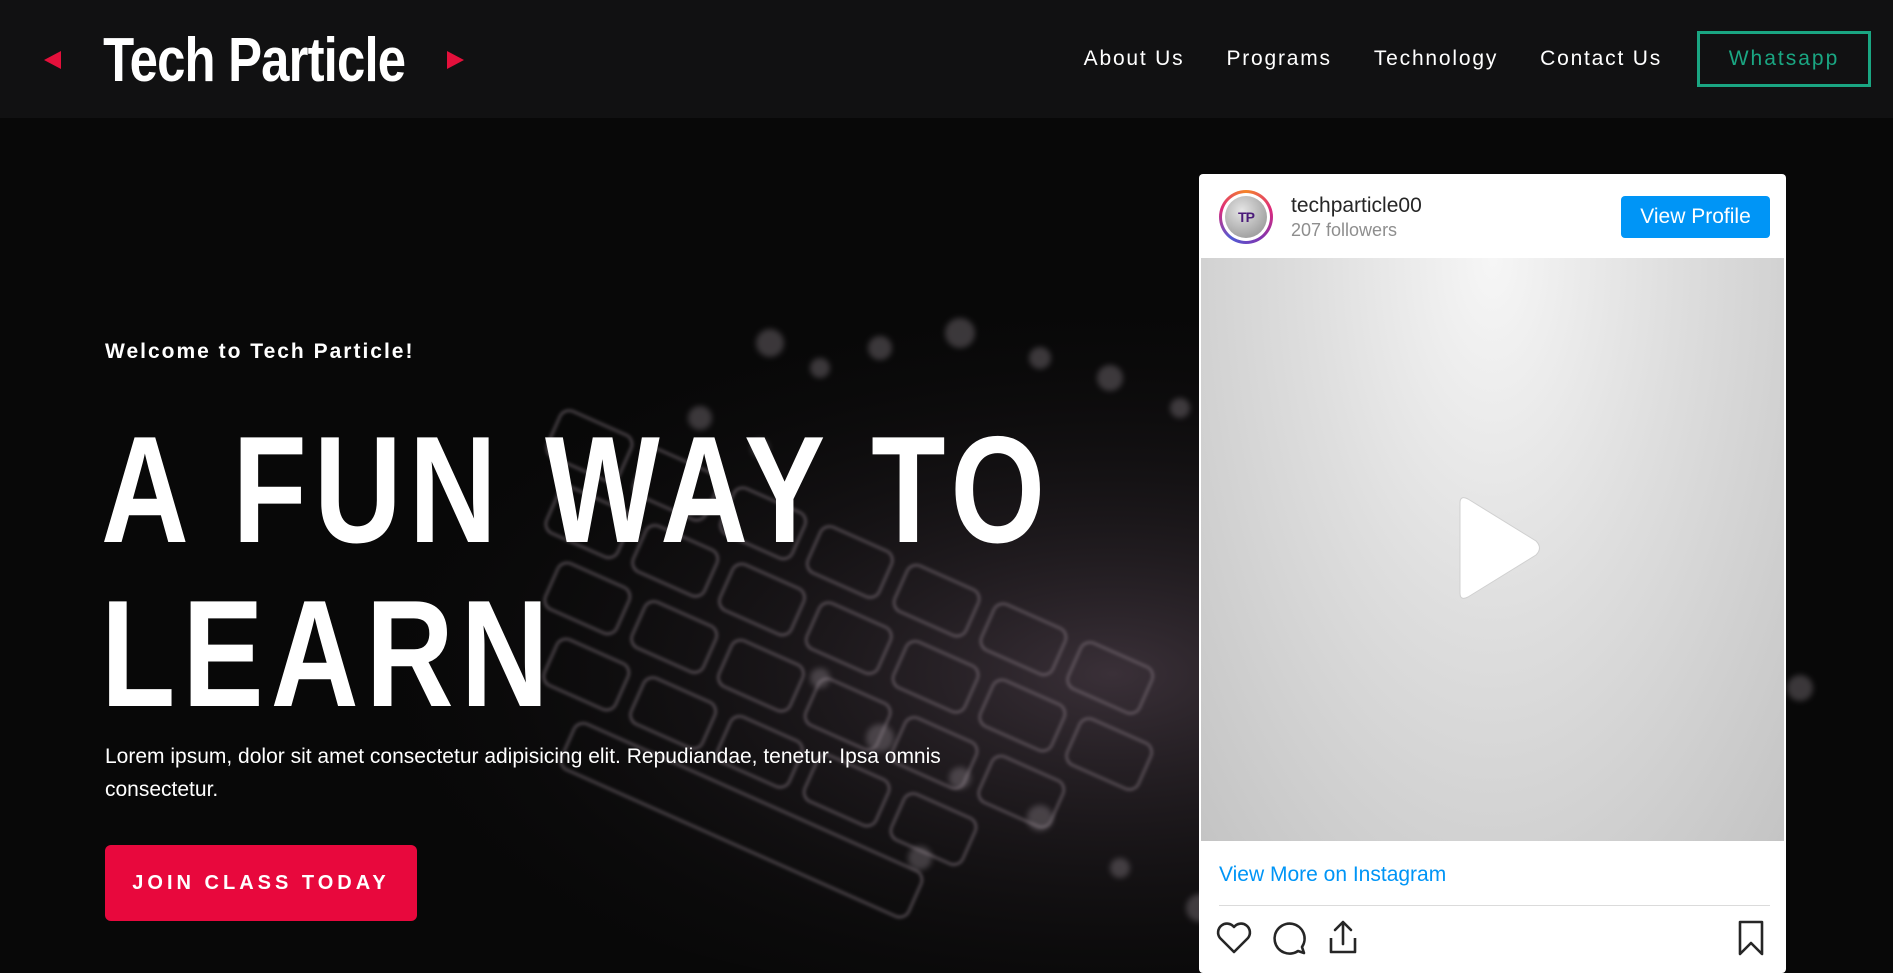 The height and width of the screenshot is (973, 1893). Describe the element at coordinates (1278, 59) in the screenshot. I see `nav-link-programs: Programs` at that location.